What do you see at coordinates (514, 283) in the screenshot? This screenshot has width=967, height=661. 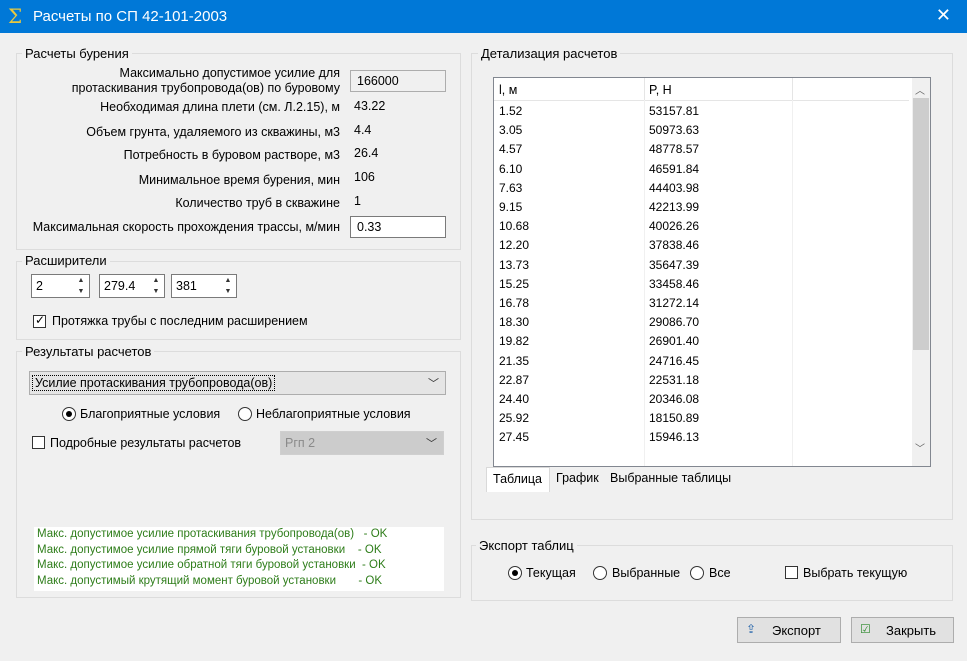 I see `cell-l: 15.25` at bounding box center [514, 283].